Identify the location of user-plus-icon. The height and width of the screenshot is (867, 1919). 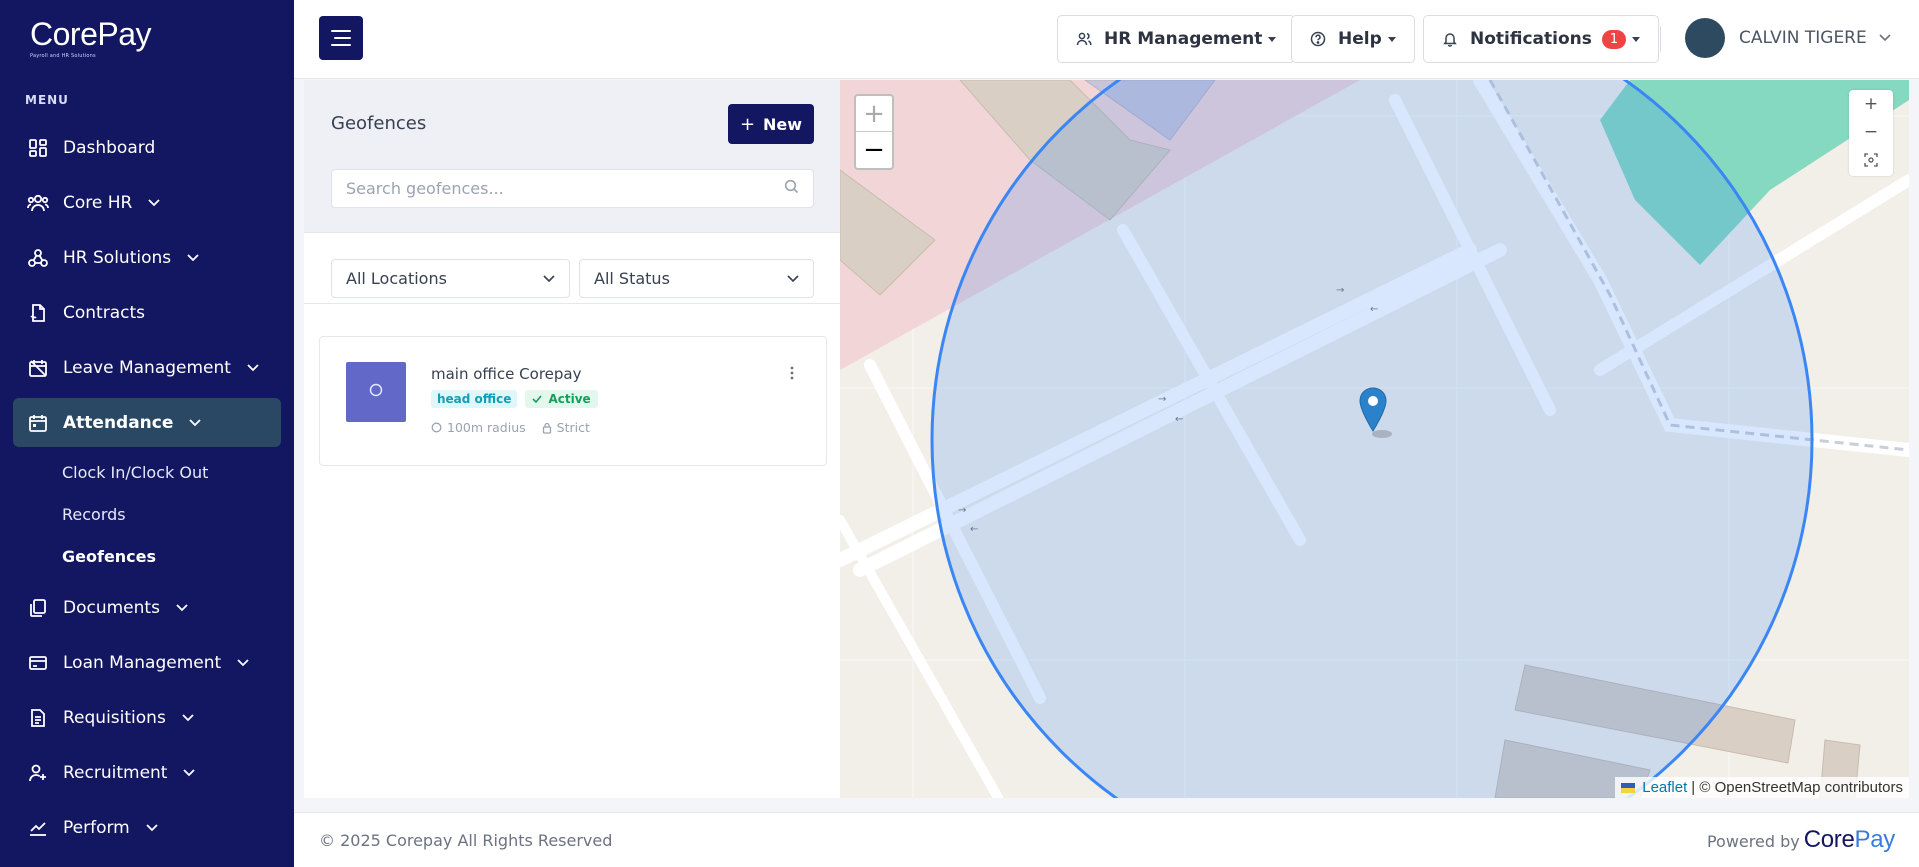
(38, 773).